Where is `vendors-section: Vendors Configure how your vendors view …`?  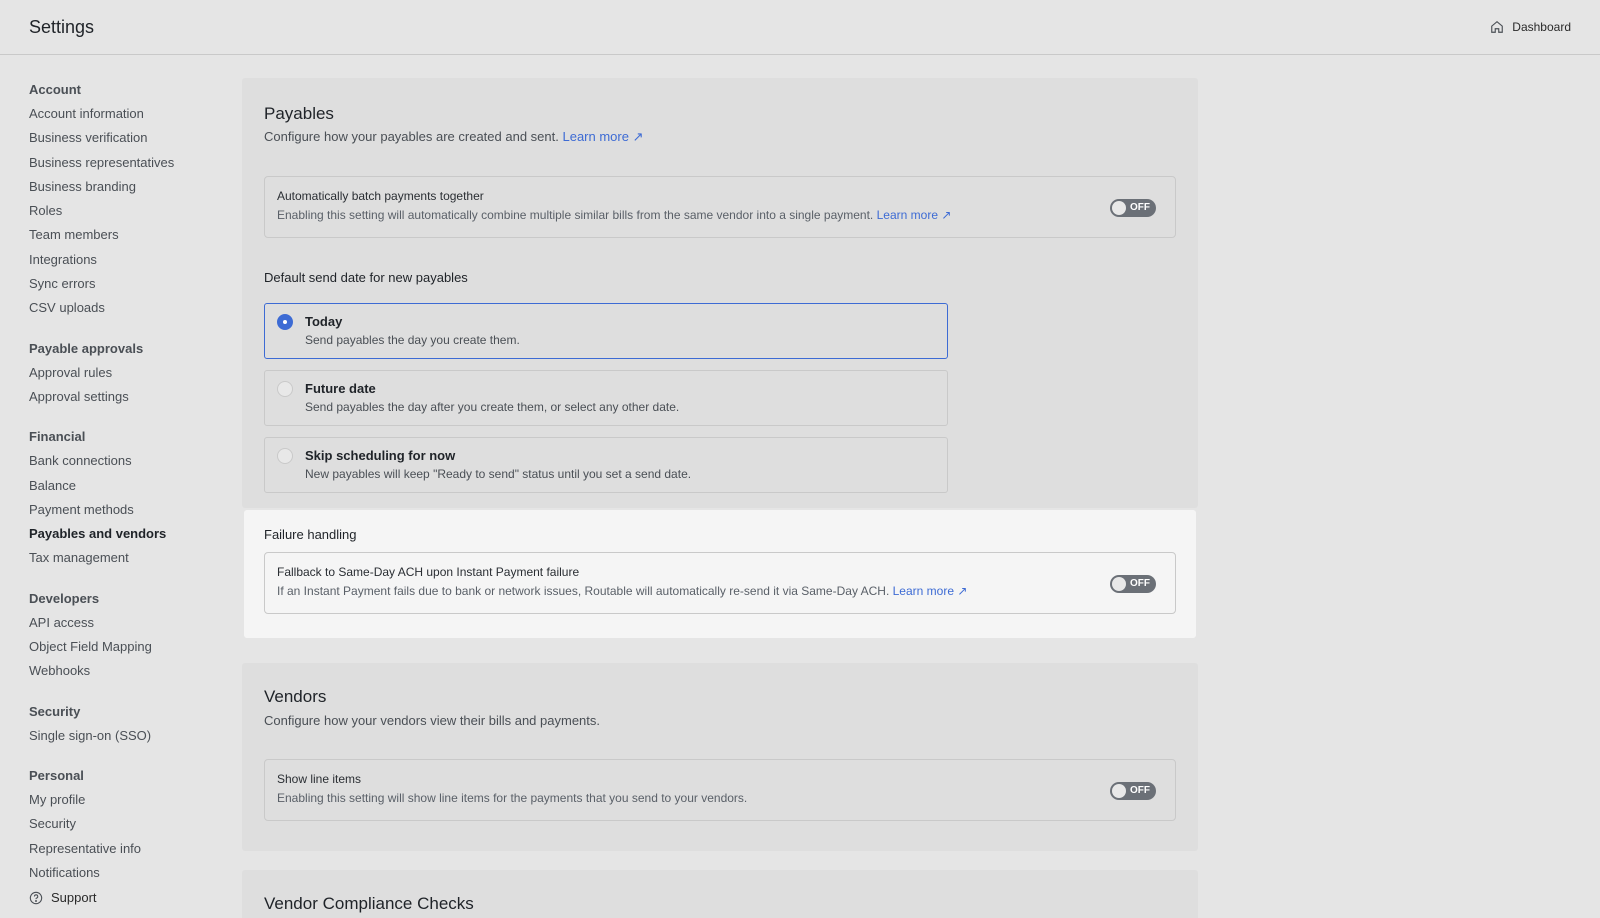 vendors-section: Vendors Configure how your vendors view … is located at coordinates (720, 757).